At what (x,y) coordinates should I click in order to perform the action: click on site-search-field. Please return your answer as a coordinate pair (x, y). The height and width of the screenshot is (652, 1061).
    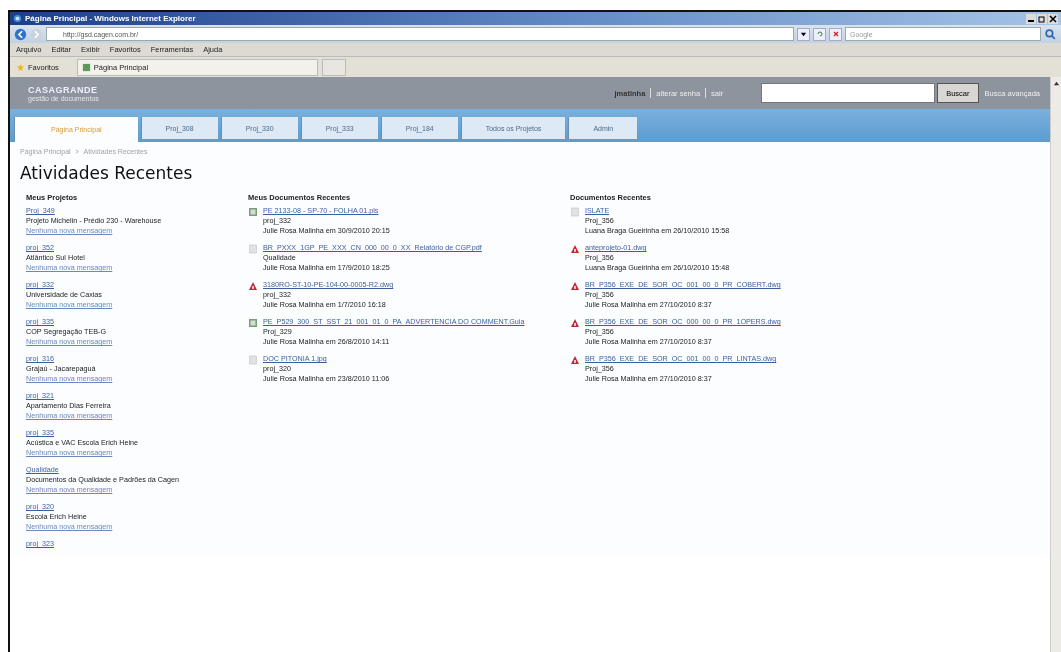
    Looking at the image, I should click on (848, 93).